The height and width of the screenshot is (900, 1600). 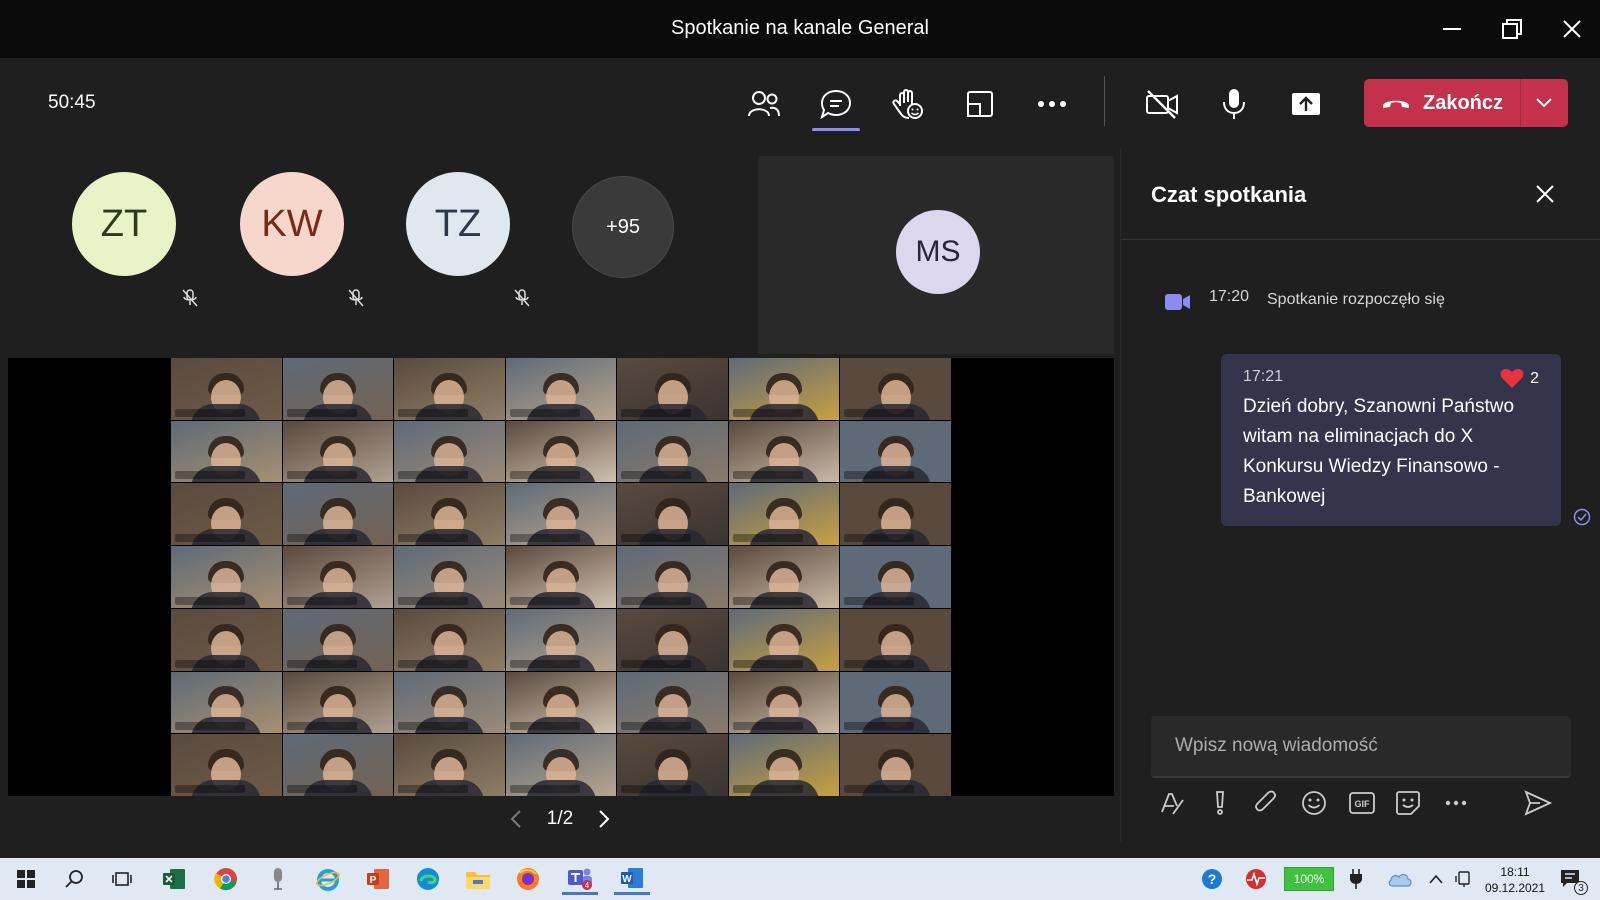 I want to click on sticker-button, so click(x=1408, y=803).